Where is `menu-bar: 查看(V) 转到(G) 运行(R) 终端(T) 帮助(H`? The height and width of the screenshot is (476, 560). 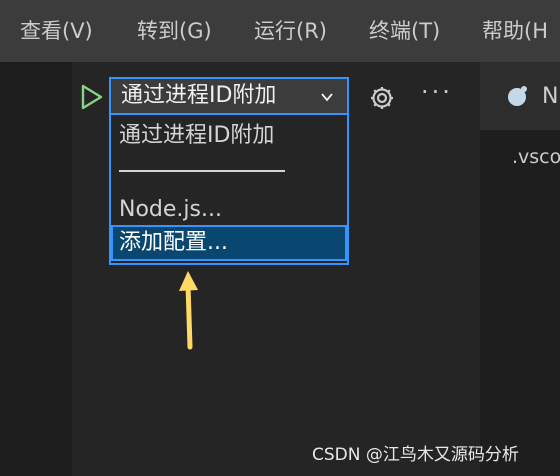
menu-bar: 查看(V) 转到(G) 运行(R) 终端(T) 帮助(H is located at coordinates (280, 31).